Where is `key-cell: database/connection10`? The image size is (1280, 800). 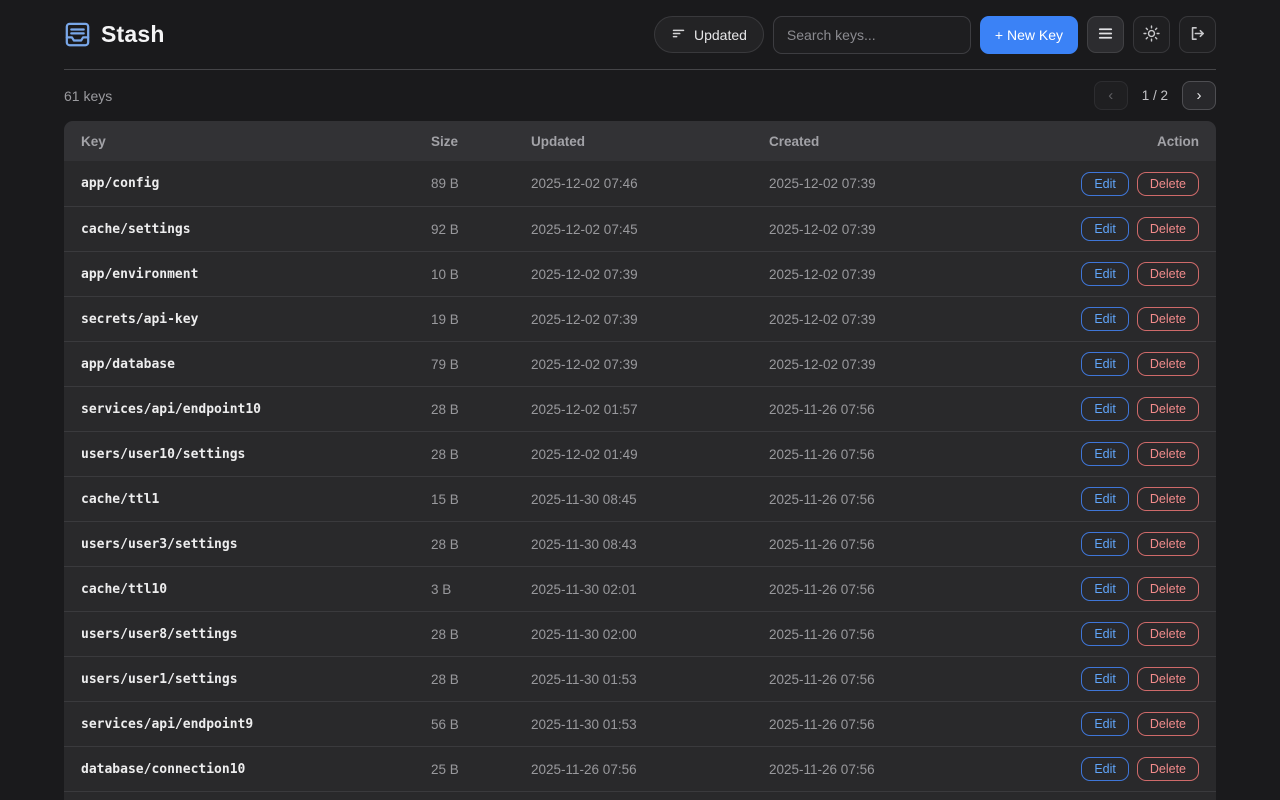
key-cell: database/connection10 is located at coordinates (163, 769).